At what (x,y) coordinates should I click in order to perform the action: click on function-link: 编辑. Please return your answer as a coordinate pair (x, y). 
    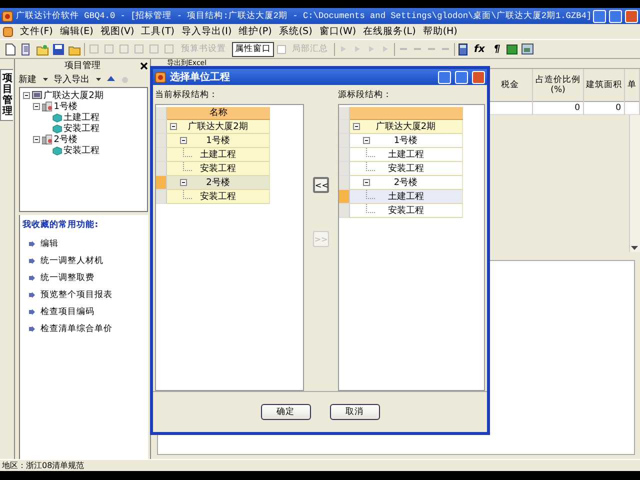
    Looking at the image, I should click on (49, 244).